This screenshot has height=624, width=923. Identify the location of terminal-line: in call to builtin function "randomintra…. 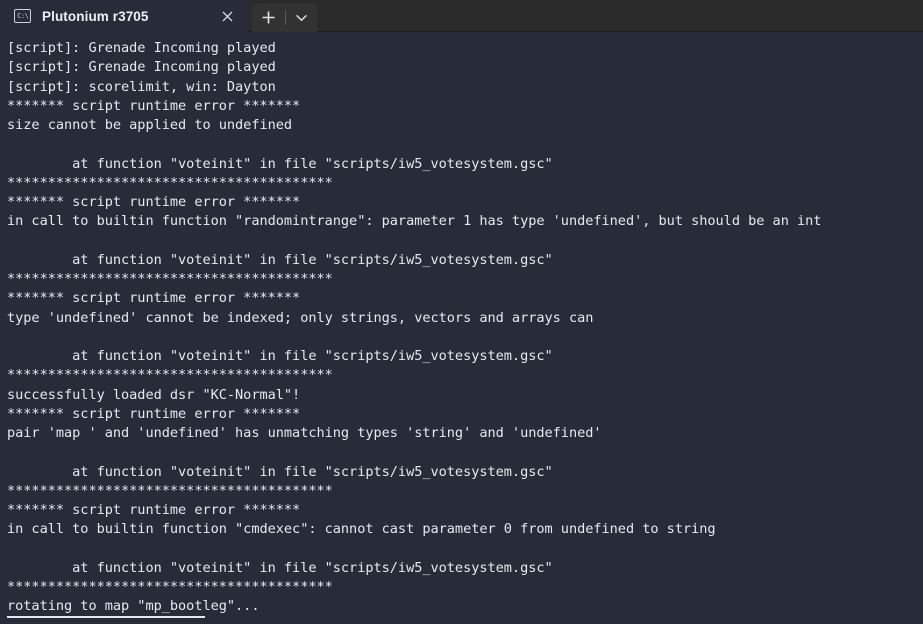
(414, 221).